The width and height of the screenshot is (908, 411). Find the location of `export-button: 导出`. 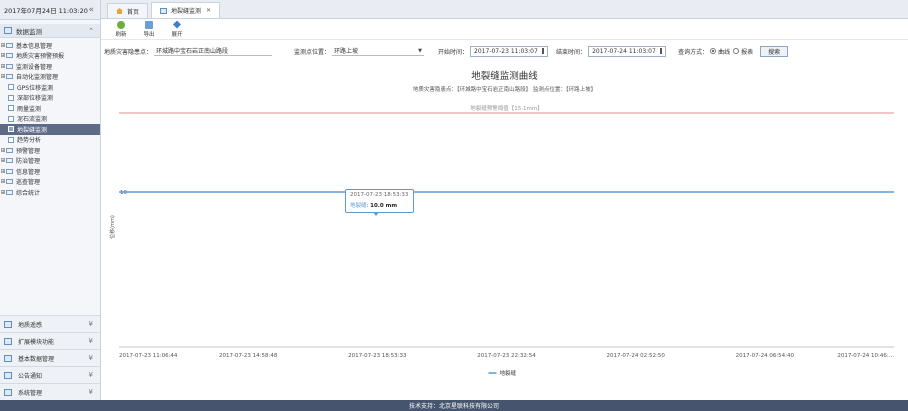

export-button: 导出 is located at coordinates (149, 29).